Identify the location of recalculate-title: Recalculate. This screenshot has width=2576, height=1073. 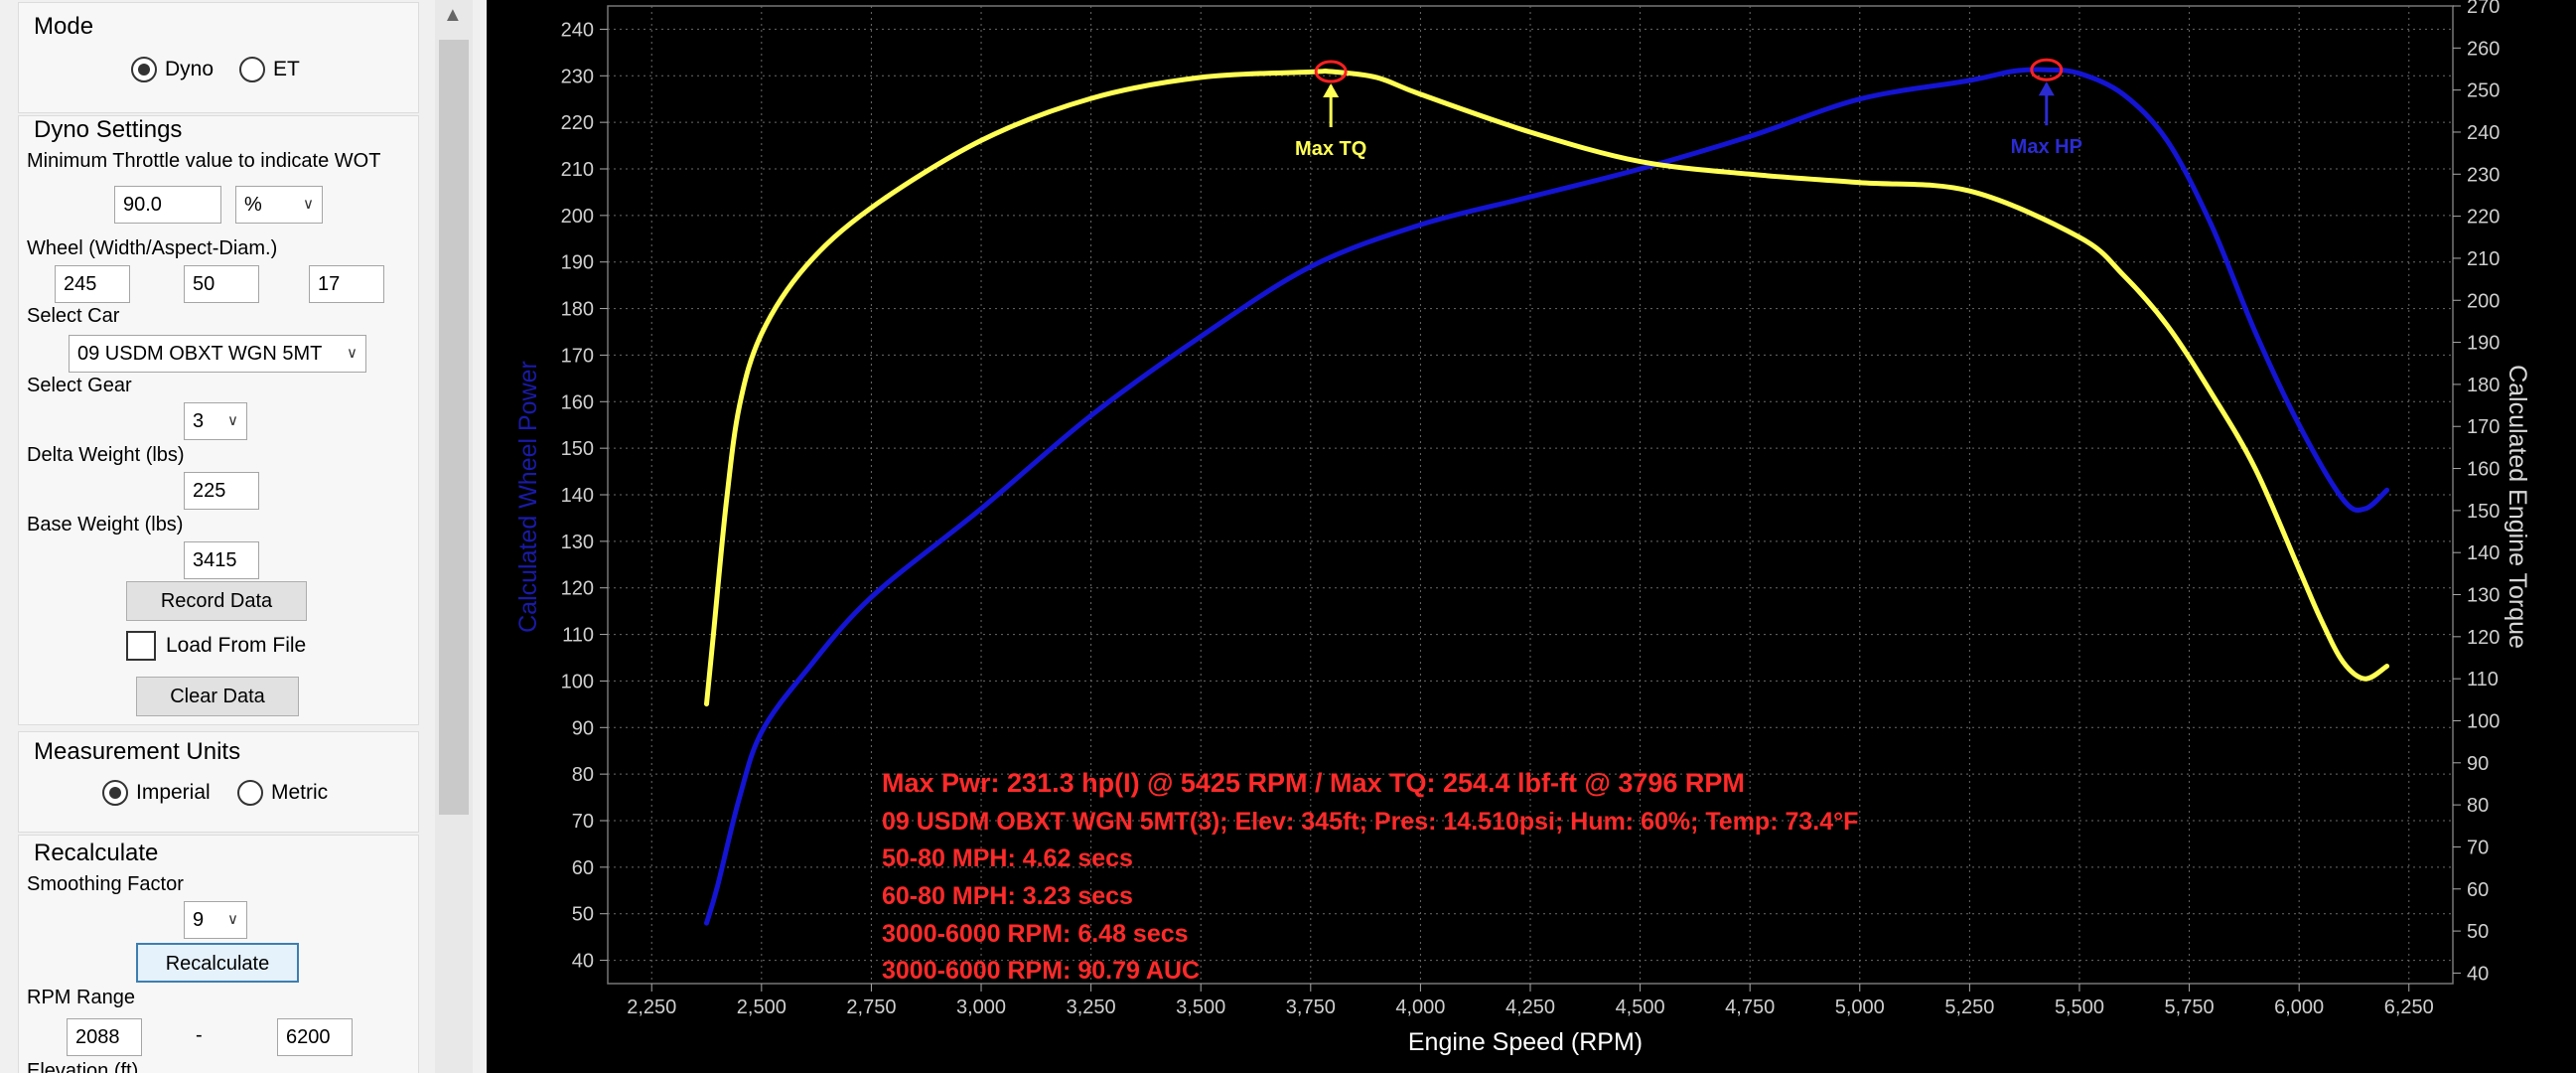
(97, 853).